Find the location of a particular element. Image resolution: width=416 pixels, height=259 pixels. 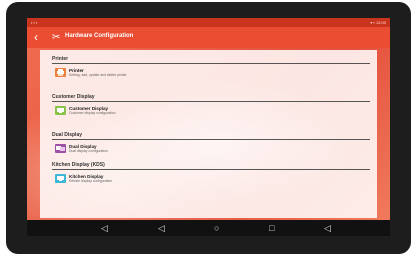

section-header: Printer is located at coordinates (211, 60).